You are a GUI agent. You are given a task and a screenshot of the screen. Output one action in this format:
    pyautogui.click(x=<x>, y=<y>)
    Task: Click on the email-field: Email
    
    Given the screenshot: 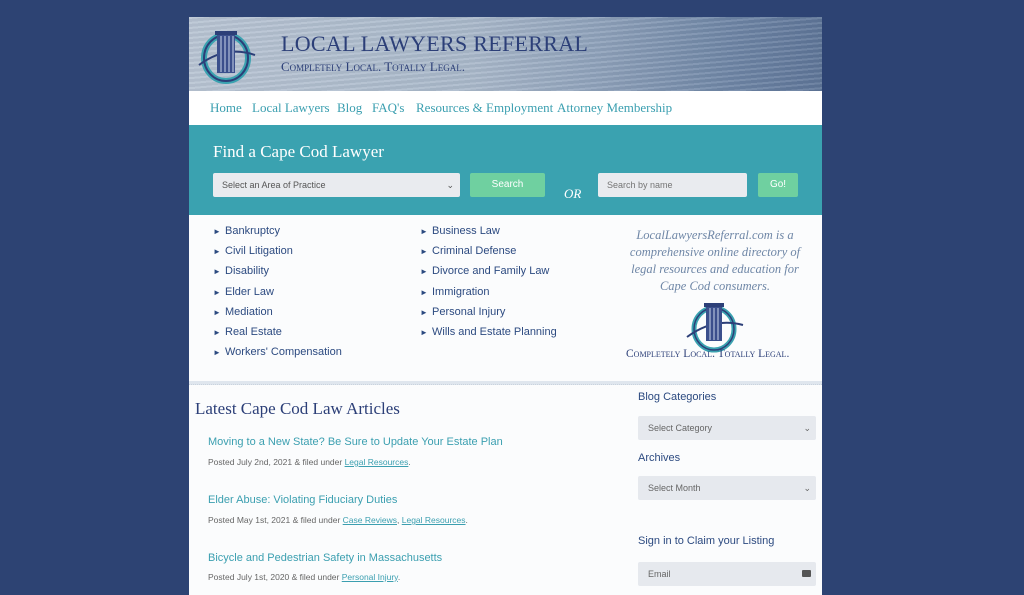 What is the action you would take?
    pyautogui.click(x=727, y=574)
    